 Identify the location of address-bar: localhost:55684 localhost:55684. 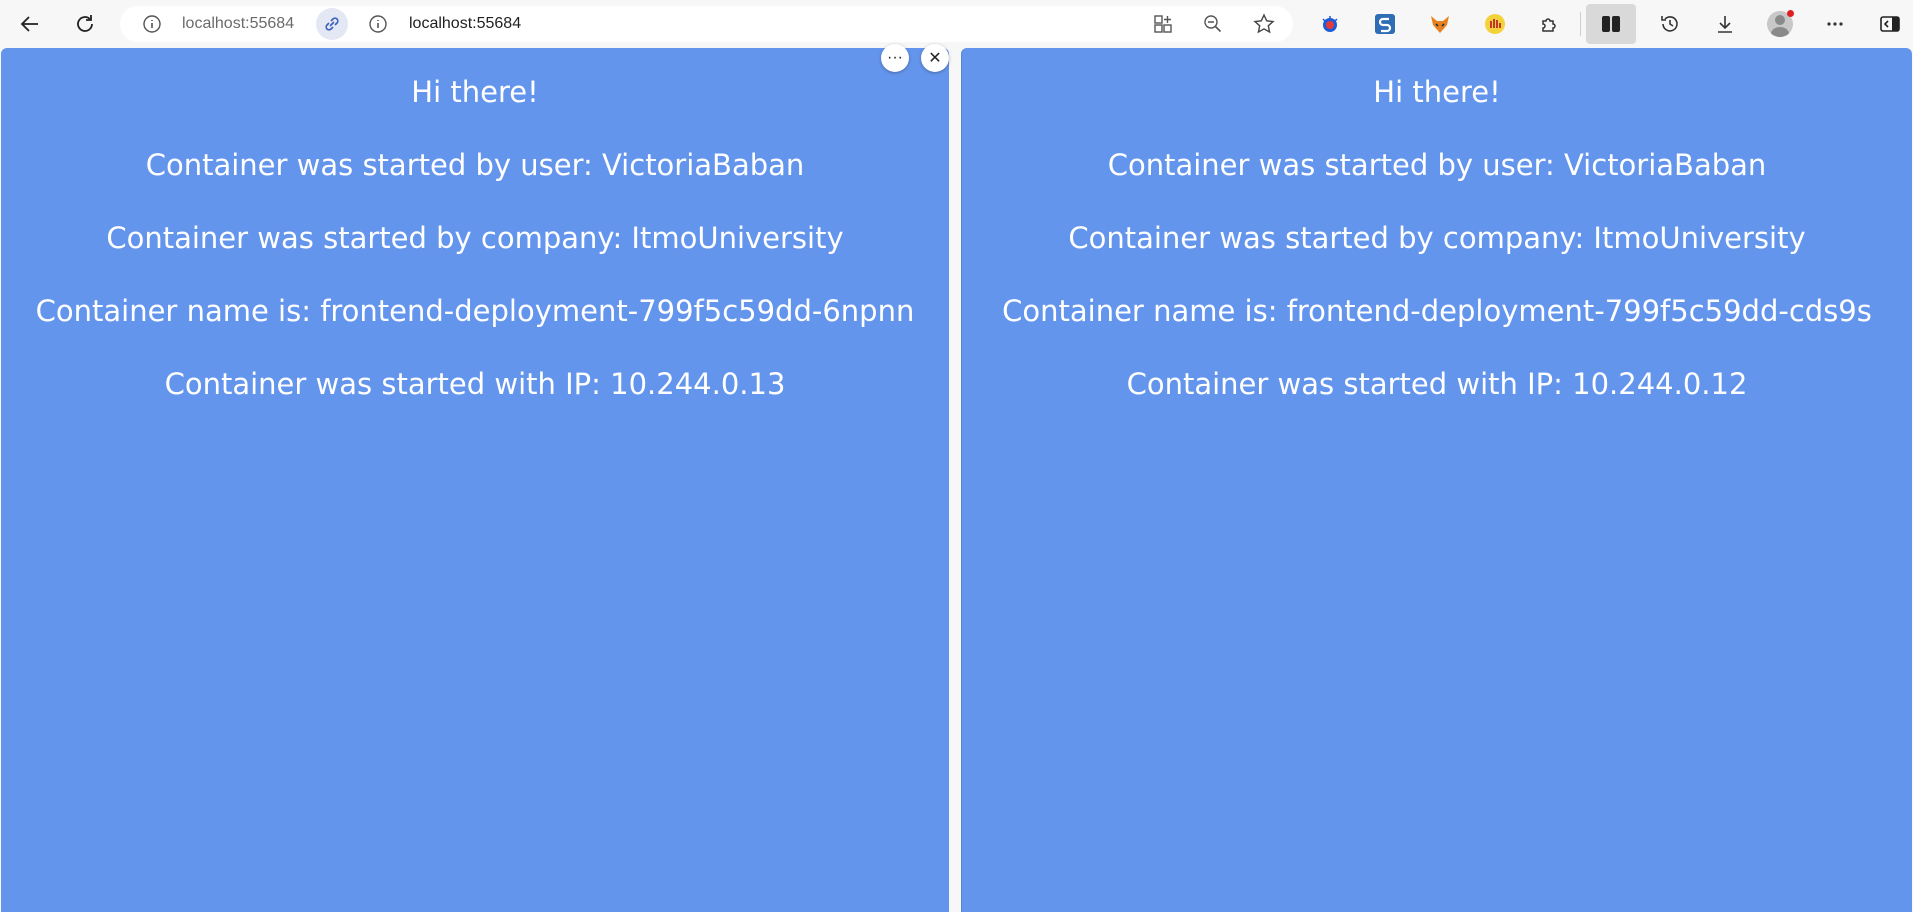
(706, 24).